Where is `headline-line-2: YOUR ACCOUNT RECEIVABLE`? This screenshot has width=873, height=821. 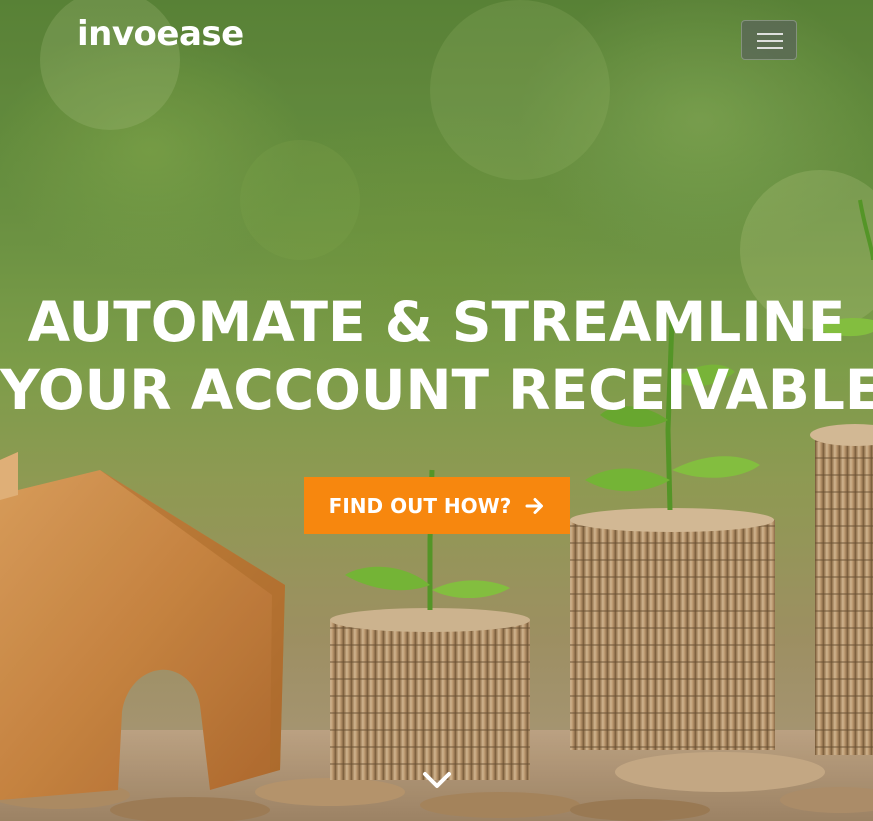
headline-line-2: YOUR ACCOUNT RECEIVABLE is located at coordinates (436, 390).